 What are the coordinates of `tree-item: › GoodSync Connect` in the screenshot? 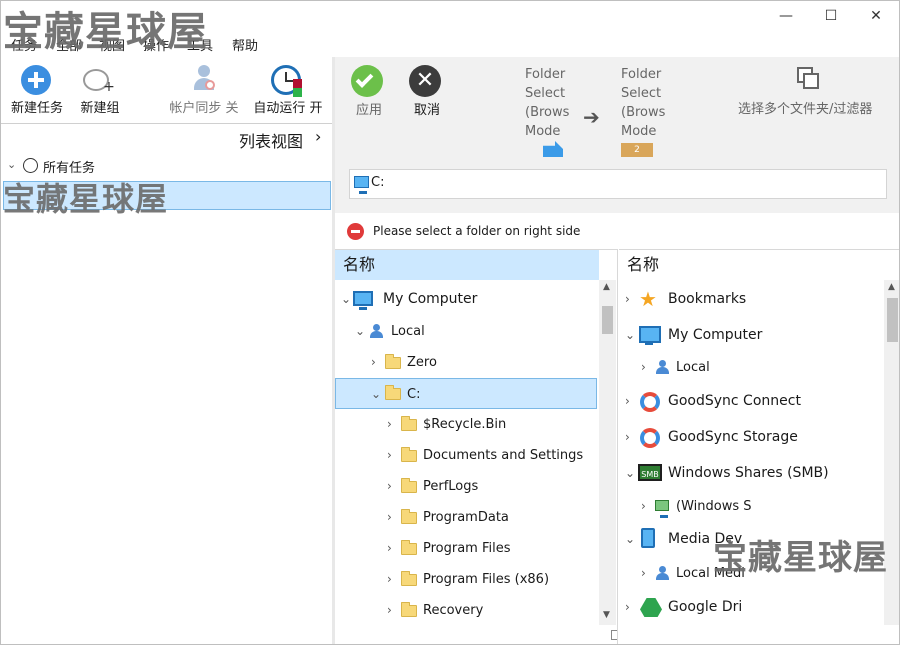 It's located at (752, 401).